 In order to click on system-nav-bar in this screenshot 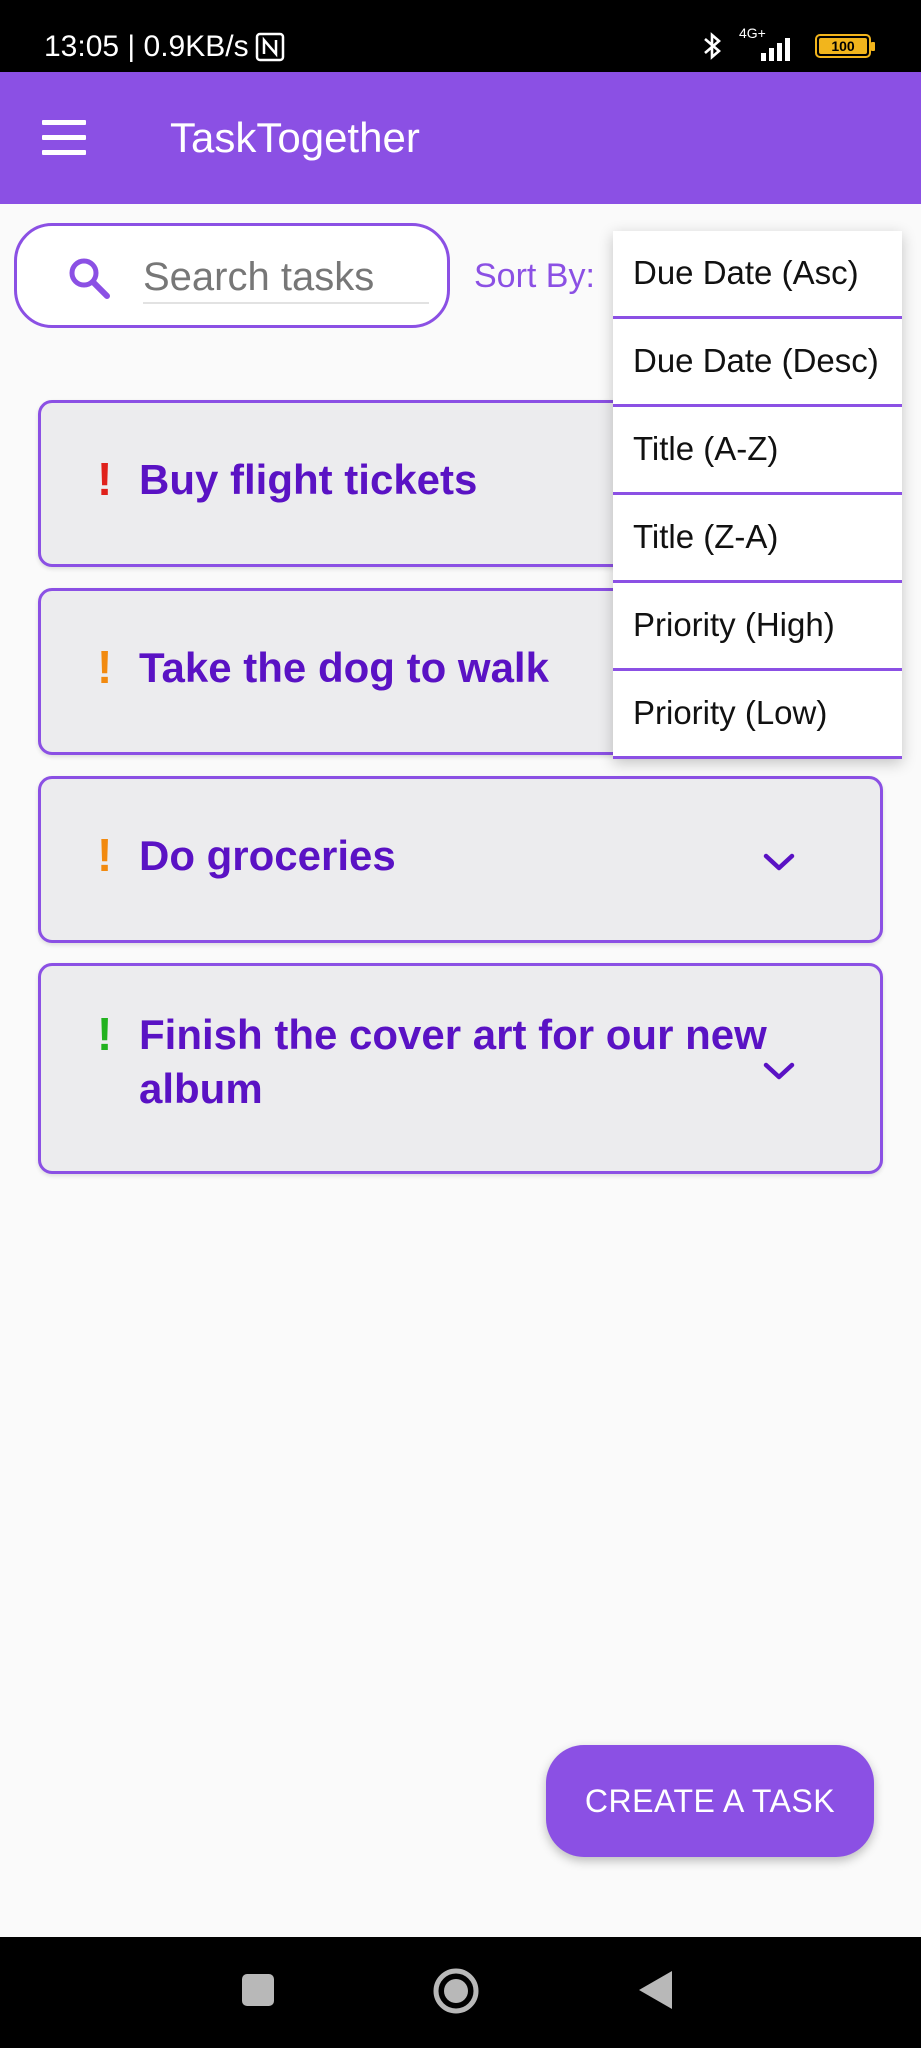, I will do `click(460, 1992)`.